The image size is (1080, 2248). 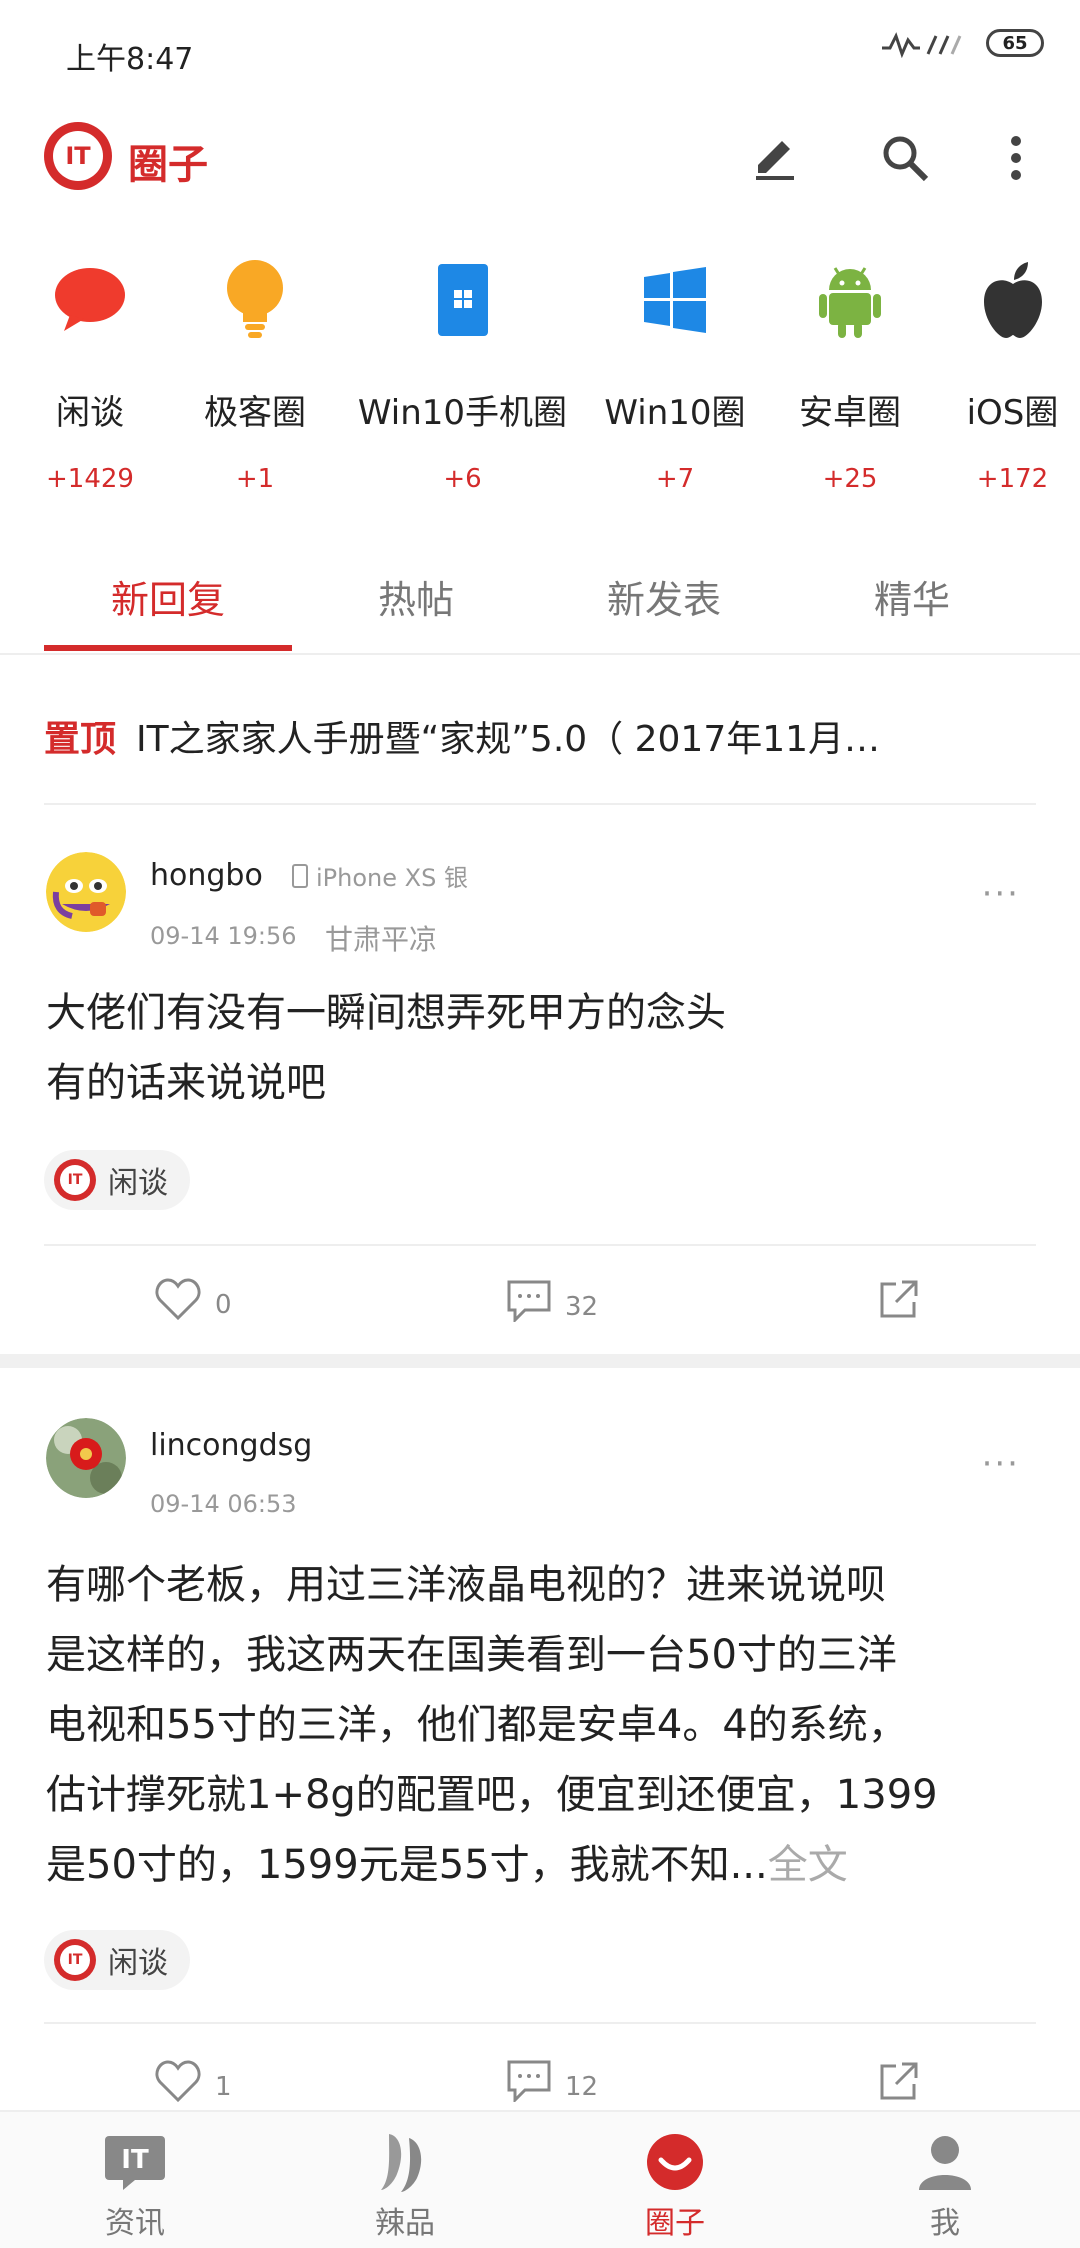 What do you see at coordinates (582, 1307) in the screenshot?
I see `comment-count: 32` at bounding box center [582, 1307].